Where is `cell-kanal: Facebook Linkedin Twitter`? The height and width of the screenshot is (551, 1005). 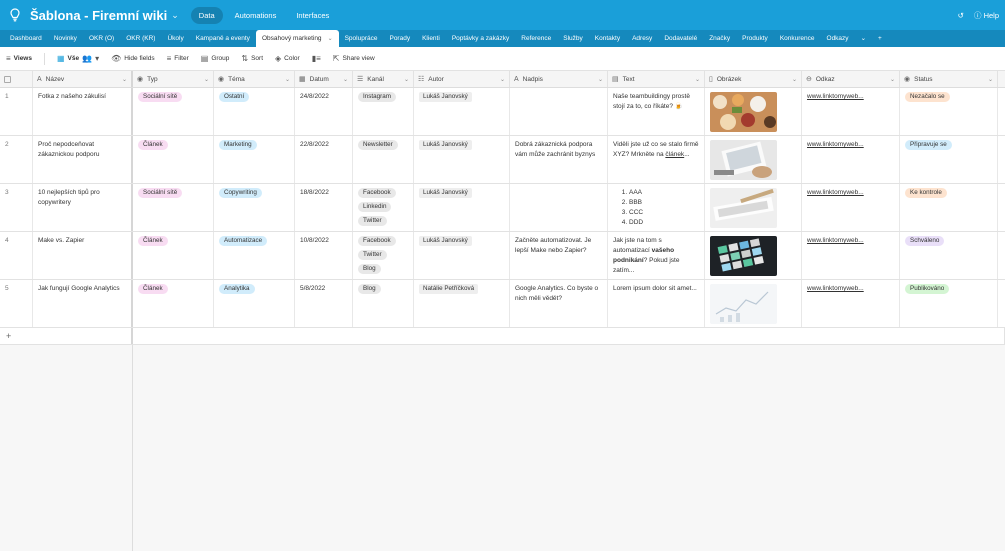
cell-kanal: Facebook Linkedin Twitter is located at coordinates (383, 207).